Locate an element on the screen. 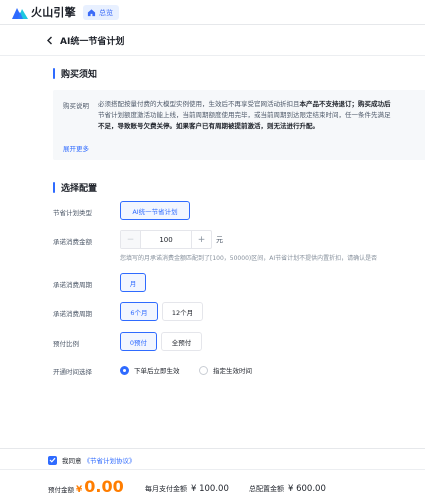 Image resolution: width=425 pixels, height=499 pixels. section-title: 购买须知 is located at coordinates (79, 75).